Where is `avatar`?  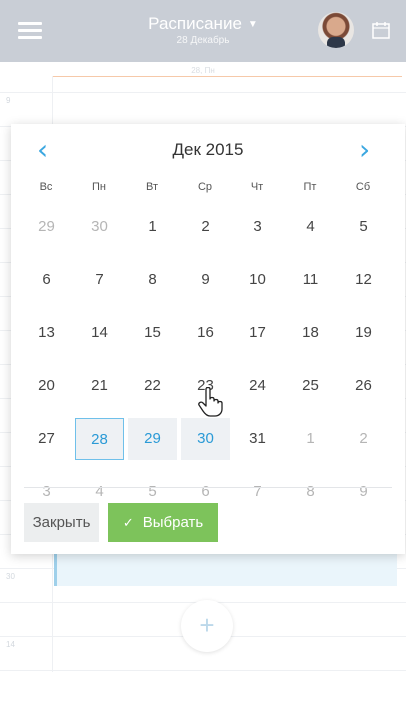 avatar is located at coordinates (336, 30).